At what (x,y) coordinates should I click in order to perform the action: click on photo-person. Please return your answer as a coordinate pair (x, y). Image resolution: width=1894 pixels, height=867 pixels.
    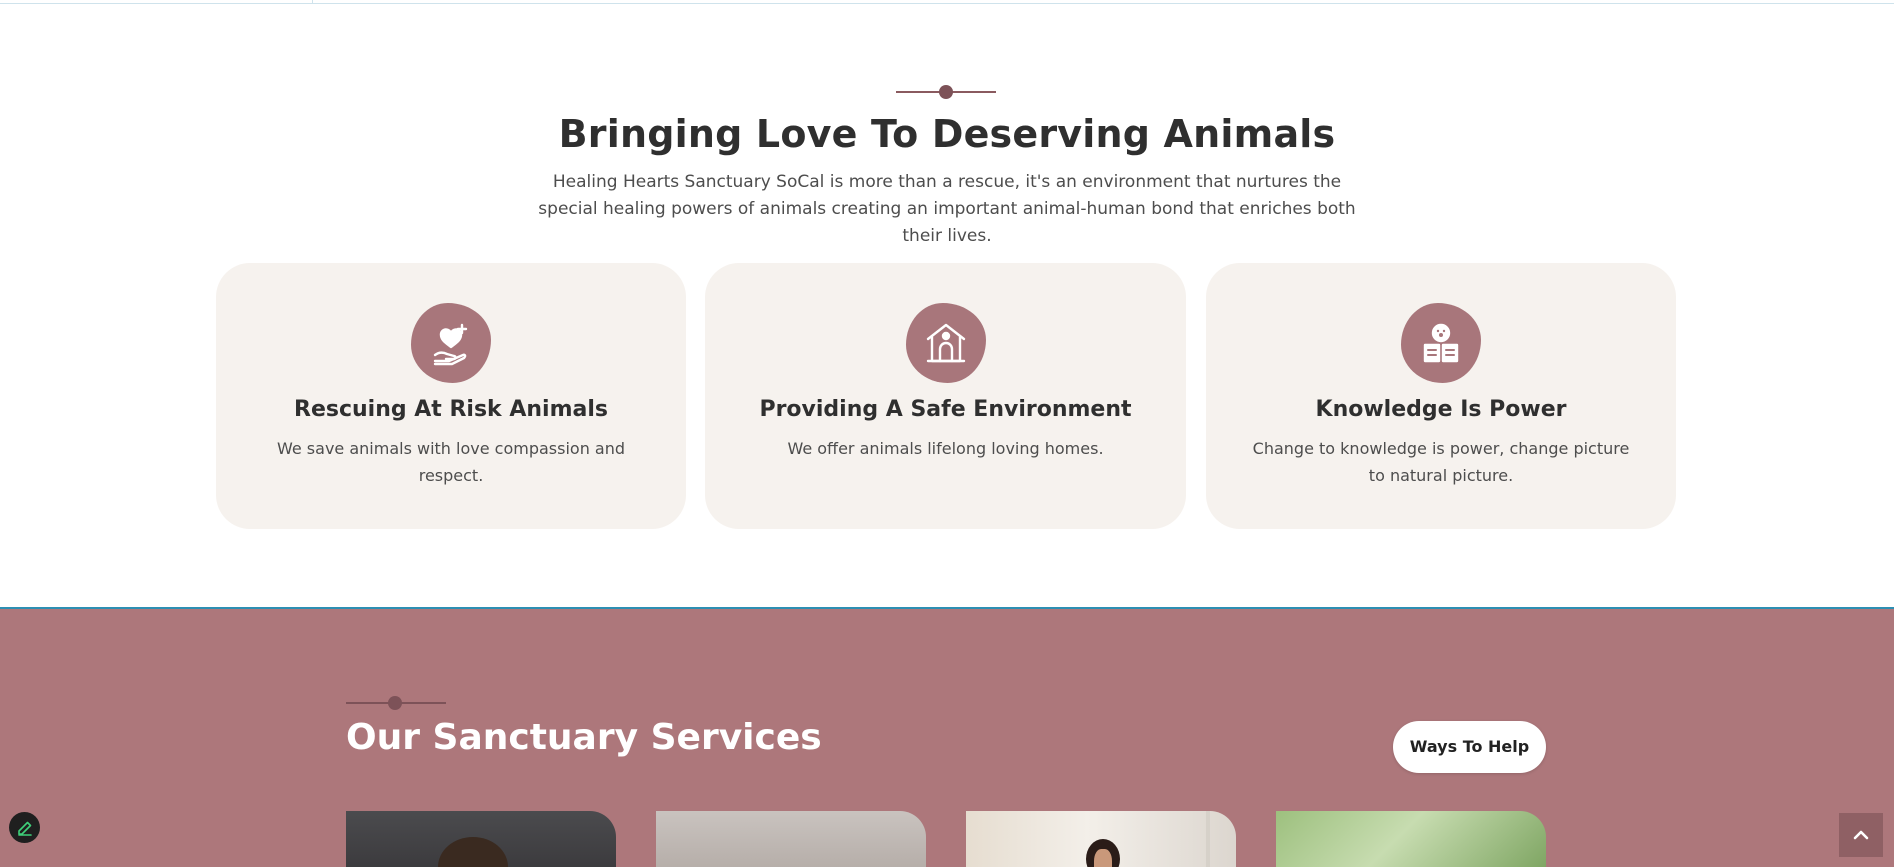
    Looking at the image, I should click on (473, 852).